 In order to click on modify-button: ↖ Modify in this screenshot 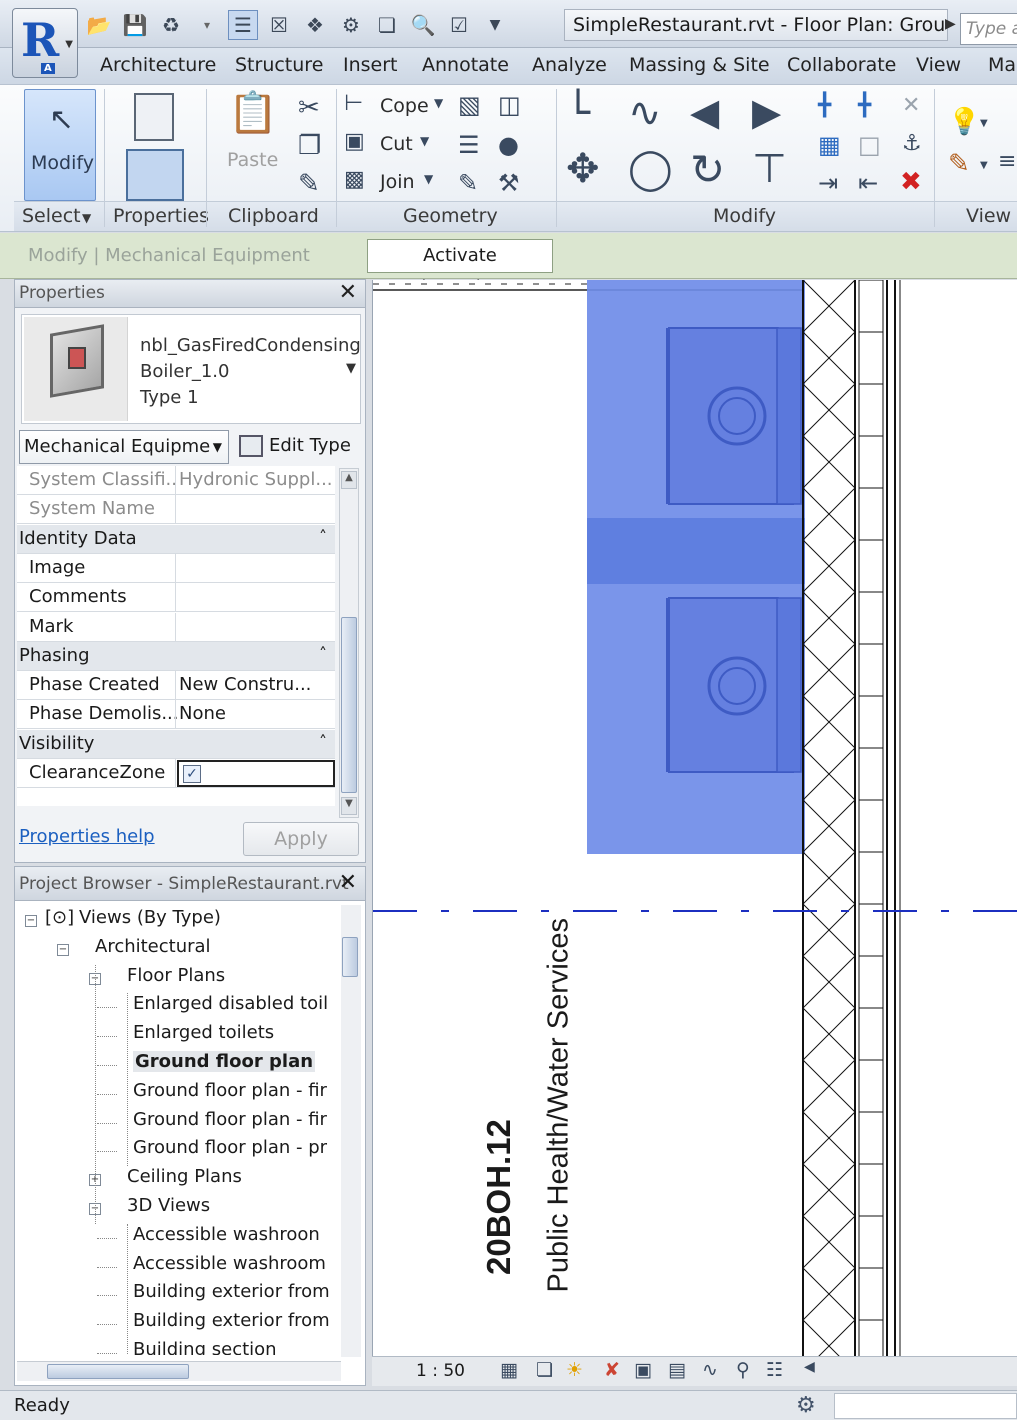, I will do `click(60, 145)`.